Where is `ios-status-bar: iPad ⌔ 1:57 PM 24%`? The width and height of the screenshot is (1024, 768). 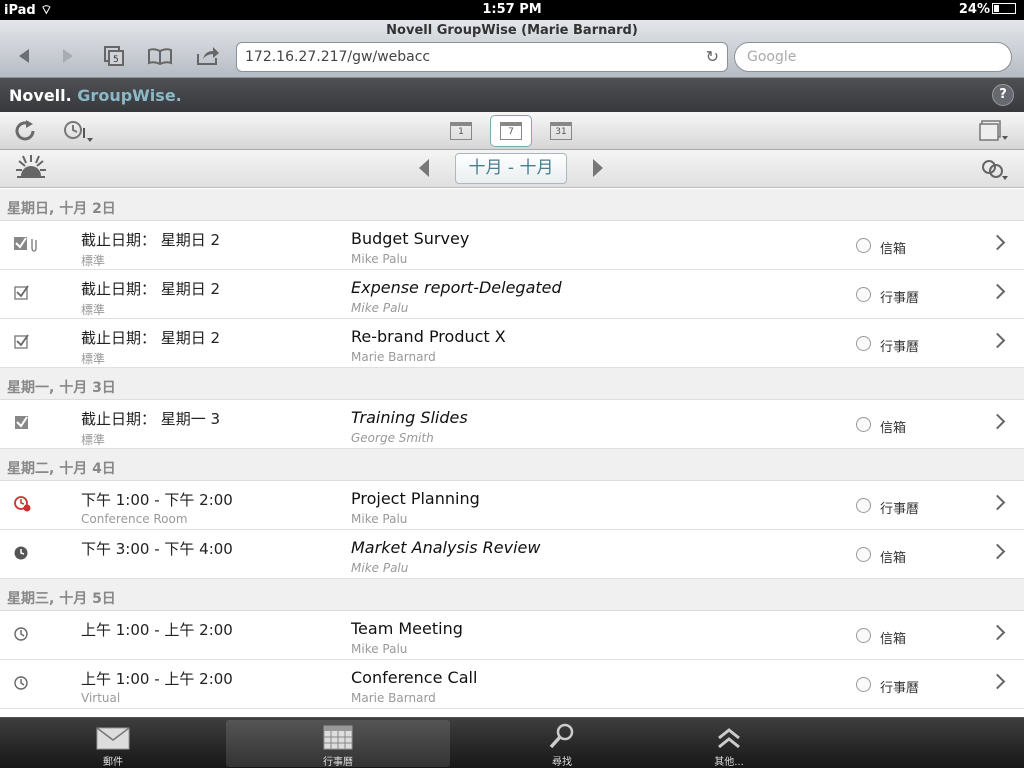
ios-status-bar: iPad ⌔ 1:57 PM 24% is located at coordinates (512, 10).